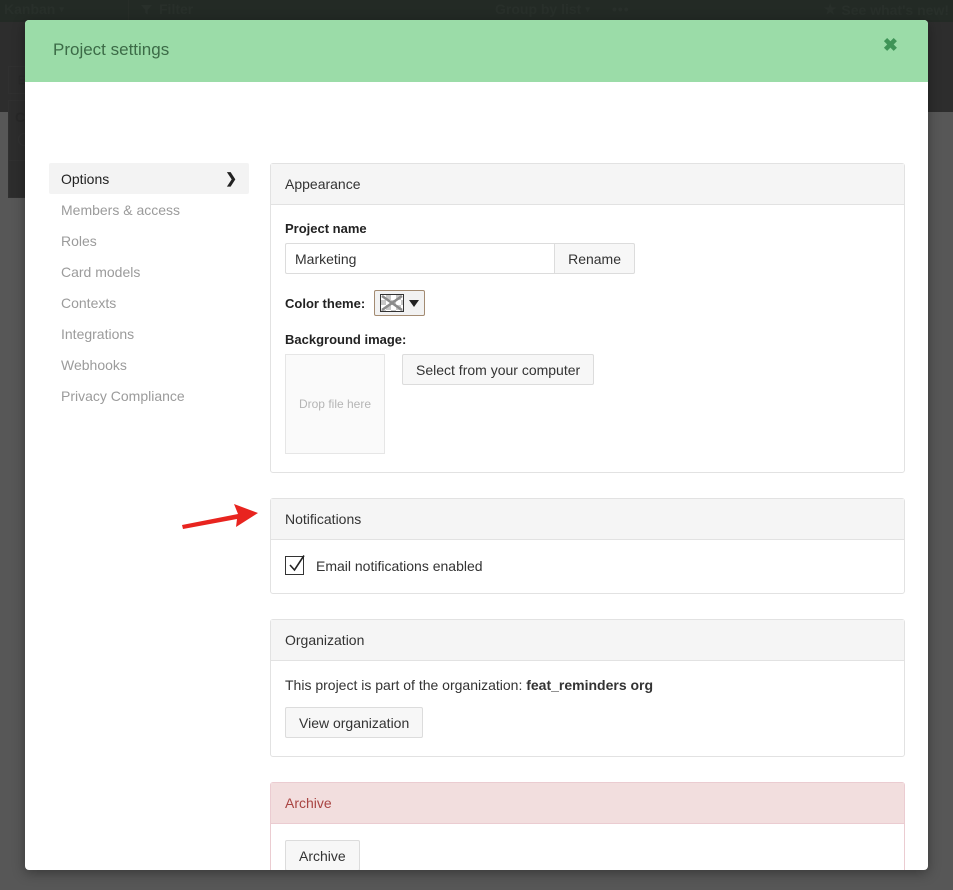  What do you see at coordinates (149, 271) in the screenshot?
I see `sidebar-item-card-models: Card models` at bounding box center [149, 271].